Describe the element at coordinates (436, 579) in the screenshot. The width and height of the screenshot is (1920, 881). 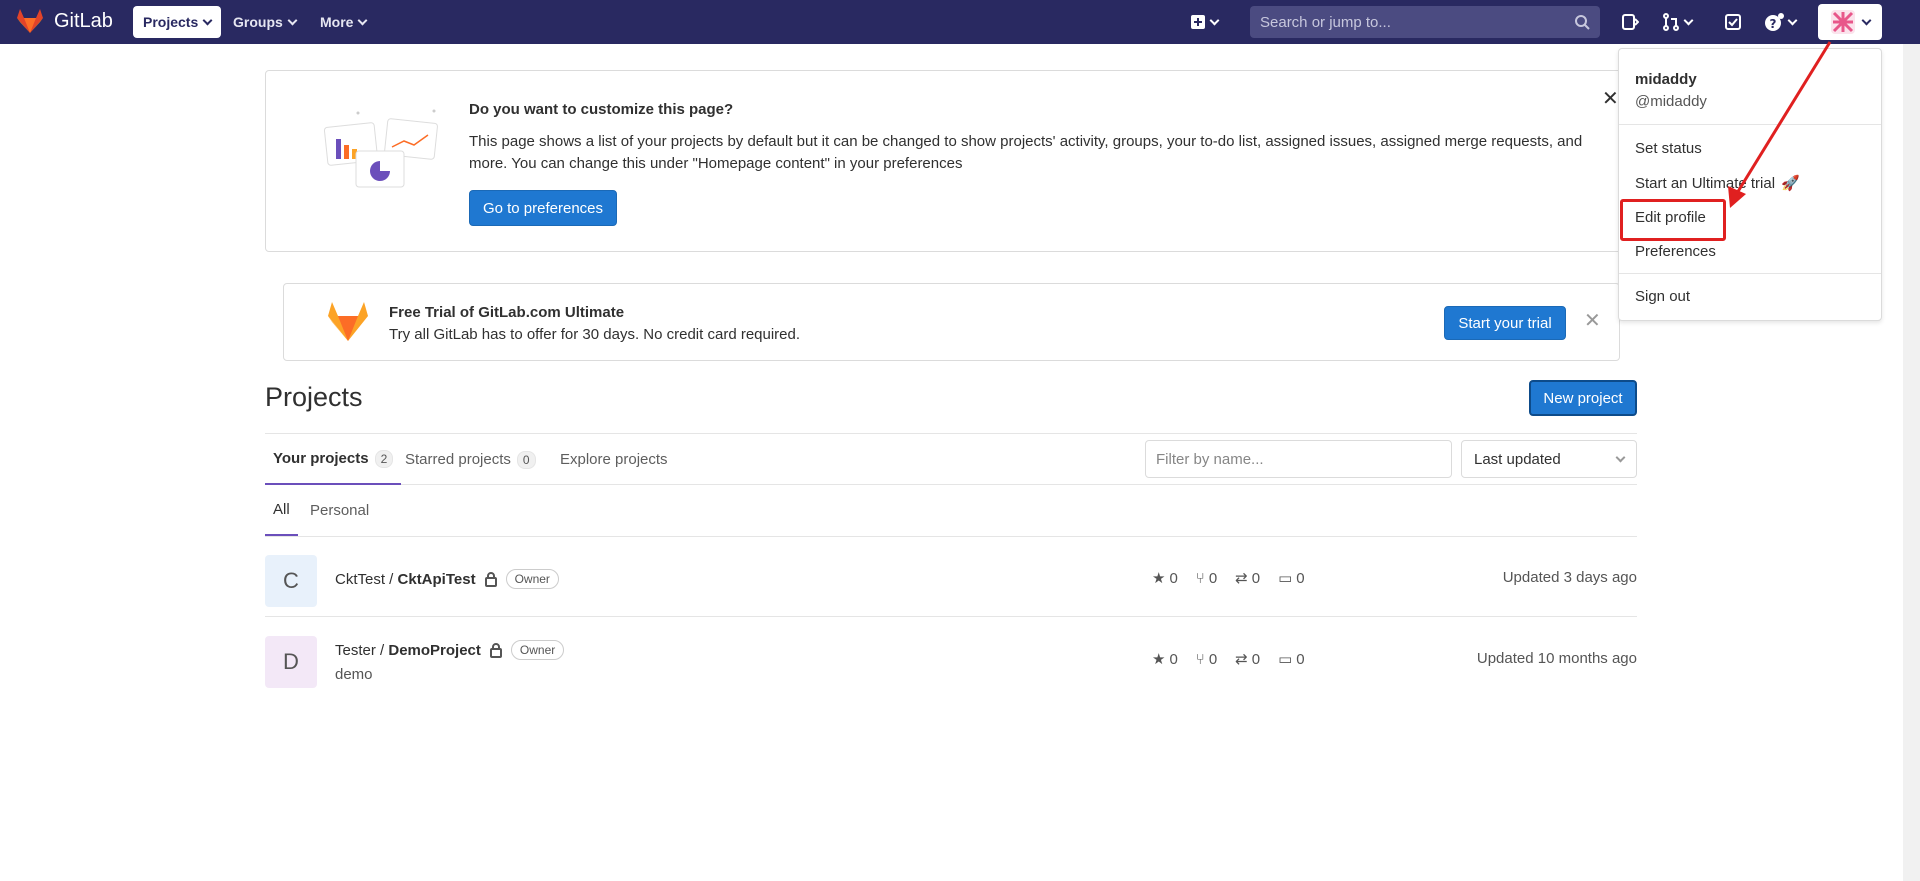
I see `project-name: CktApiTest` at that location.